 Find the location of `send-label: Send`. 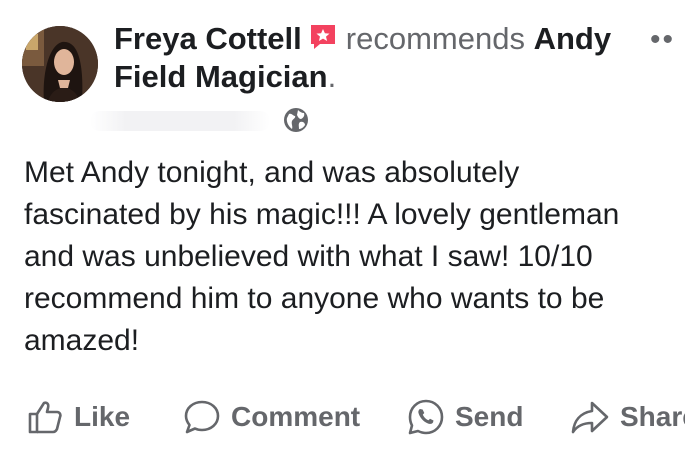

send-label: Send is located at coordinates (489, 416).